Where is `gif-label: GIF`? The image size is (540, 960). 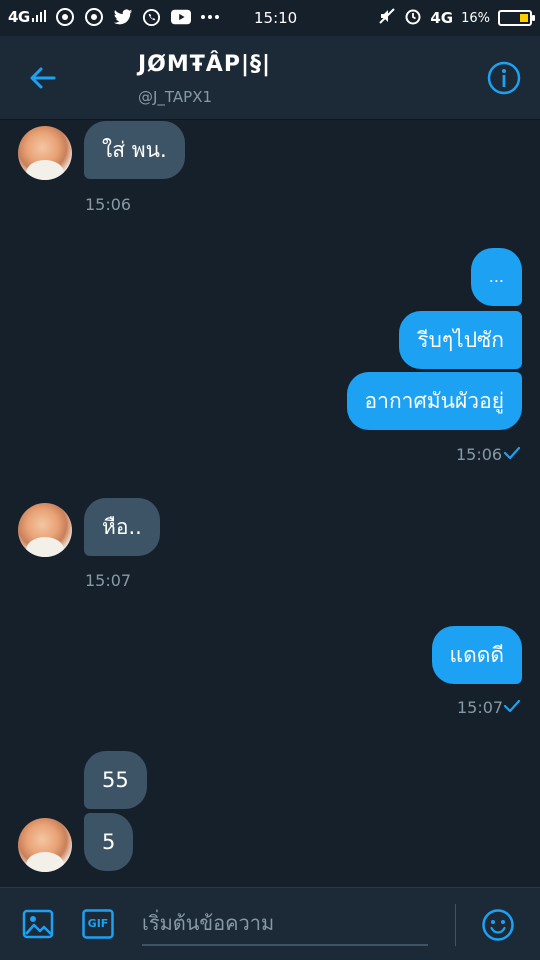 gif-label: GIF is located at coordinates (98, 923).